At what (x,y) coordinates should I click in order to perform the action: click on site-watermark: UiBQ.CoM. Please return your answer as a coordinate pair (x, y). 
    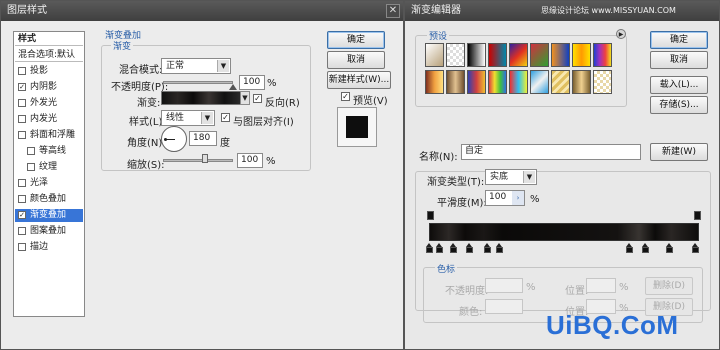
    Looking at the image, I should click on (612, 325).